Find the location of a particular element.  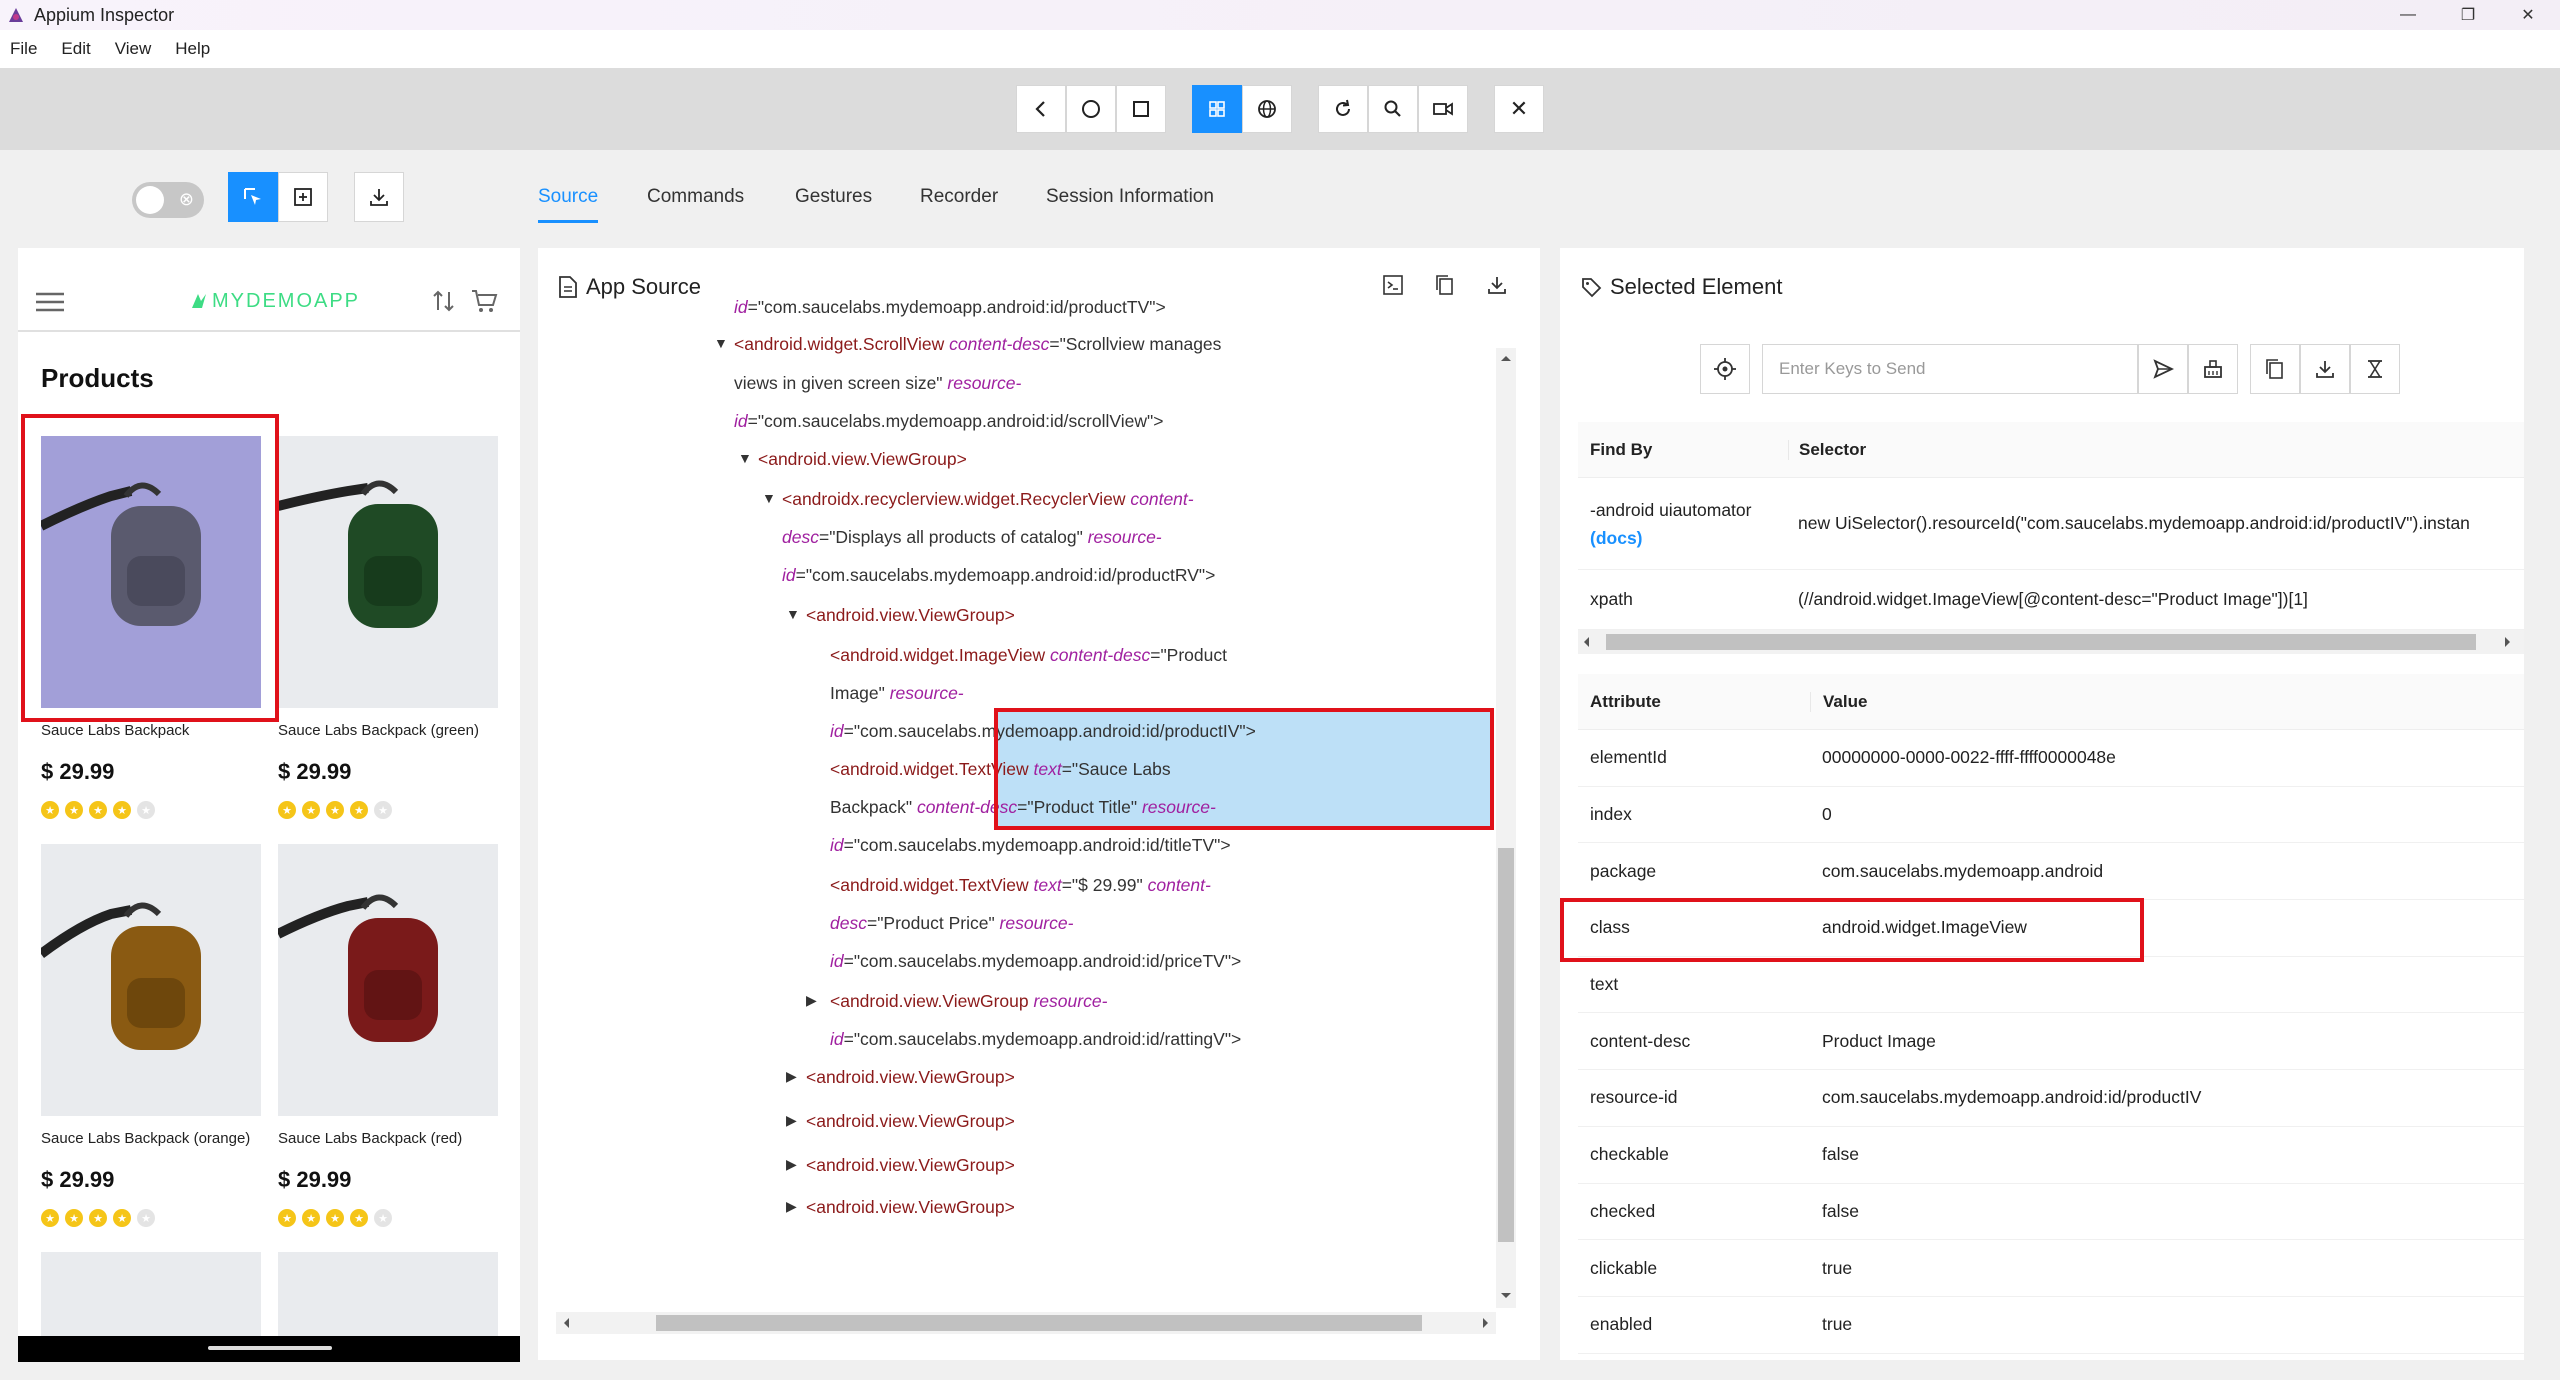

menu-file: File is located at coordinates (23, 49).